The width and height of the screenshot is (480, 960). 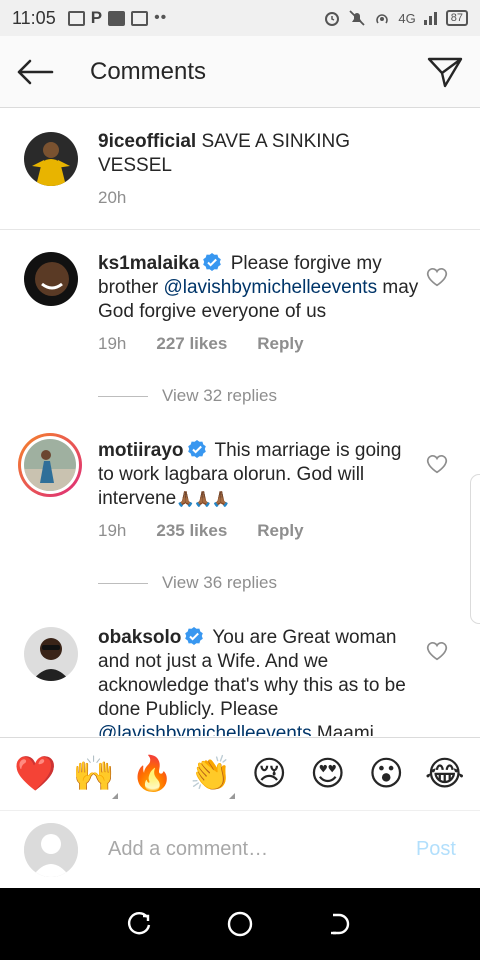 I want to click on comment-meta: 19h 227 likes Reply, so click(x=201, y=344).